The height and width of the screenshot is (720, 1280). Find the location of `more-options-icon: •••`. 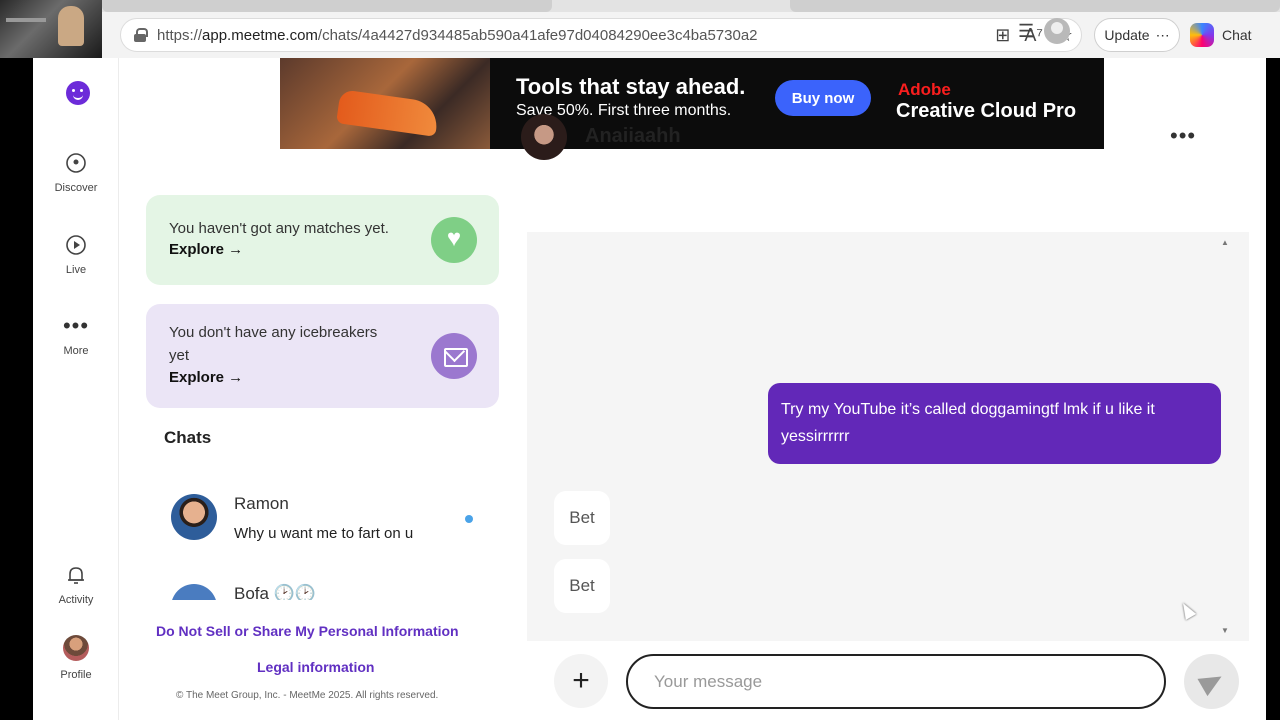

more-options-icon: ••• is located at coordinates (1183, 136).